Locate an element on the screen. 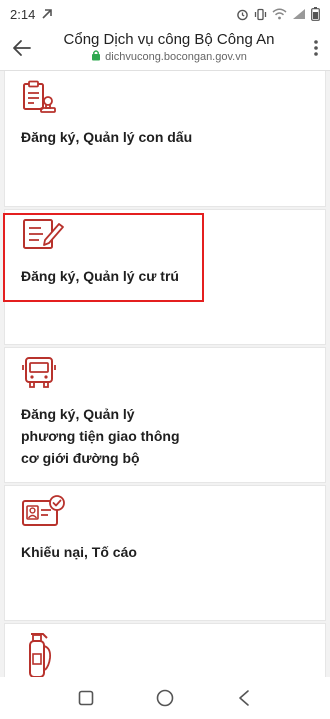  url-row: dichvucong.bocongan.gov.vn is located at coordinates (169, 57).